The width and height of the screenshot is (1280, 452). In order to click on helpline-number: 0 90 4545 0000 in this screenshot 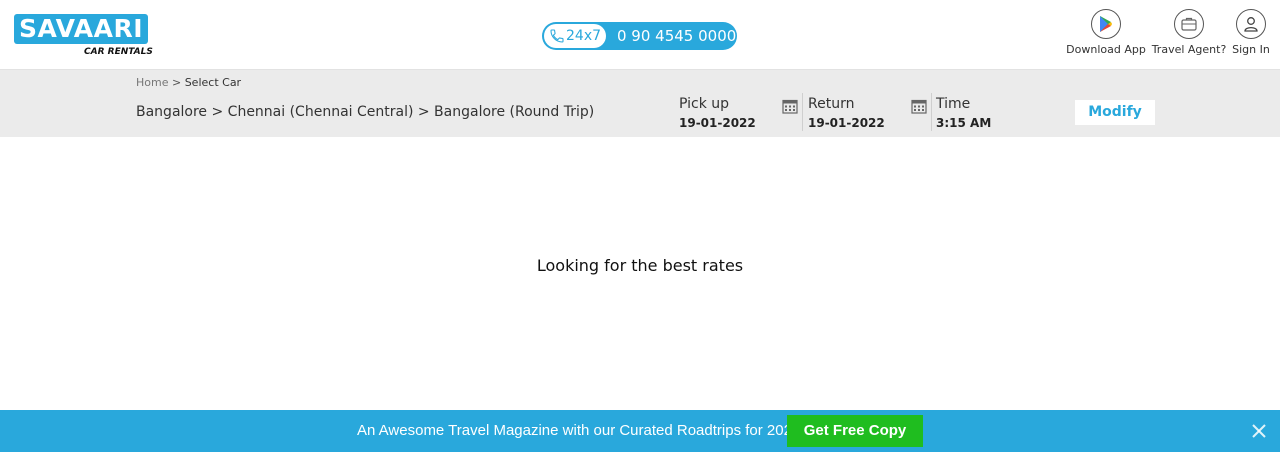, I will do `click(677, 36)`.